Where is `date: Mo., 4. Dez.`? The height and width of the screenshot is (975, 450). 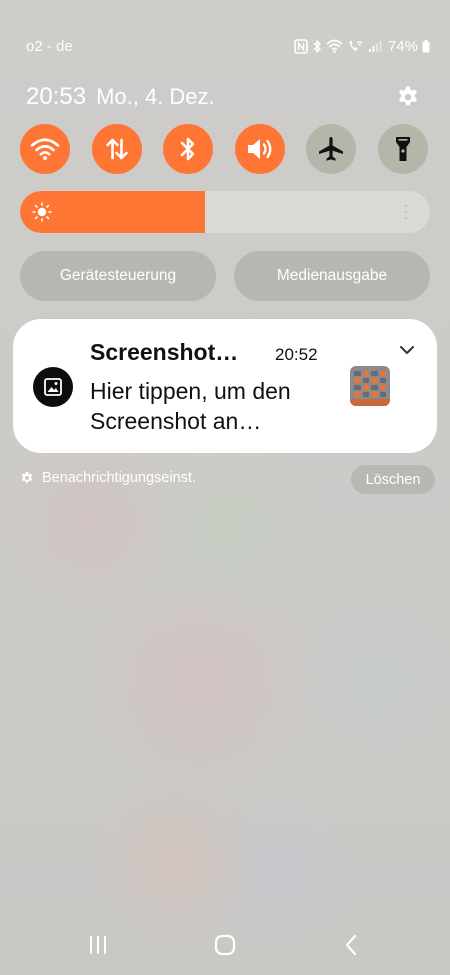 date: Mo., 4. Dez. is located at coordinates (155, 97).